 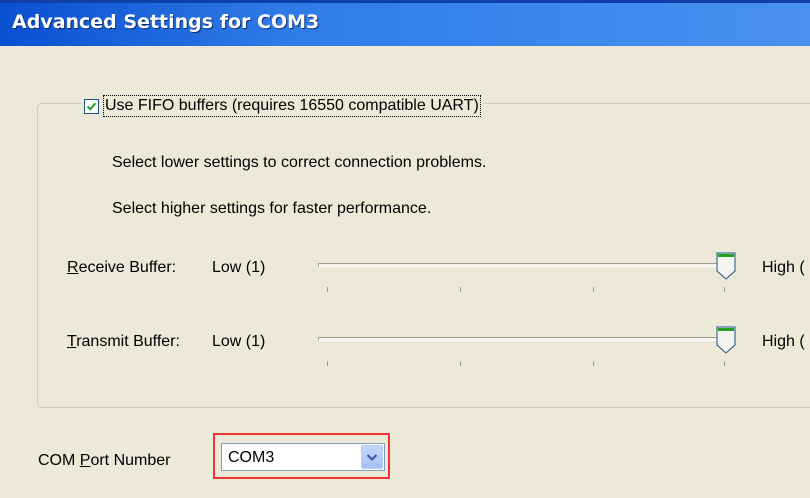 I want to click on com-port-accesskey: P, so click(x=85, y=460).